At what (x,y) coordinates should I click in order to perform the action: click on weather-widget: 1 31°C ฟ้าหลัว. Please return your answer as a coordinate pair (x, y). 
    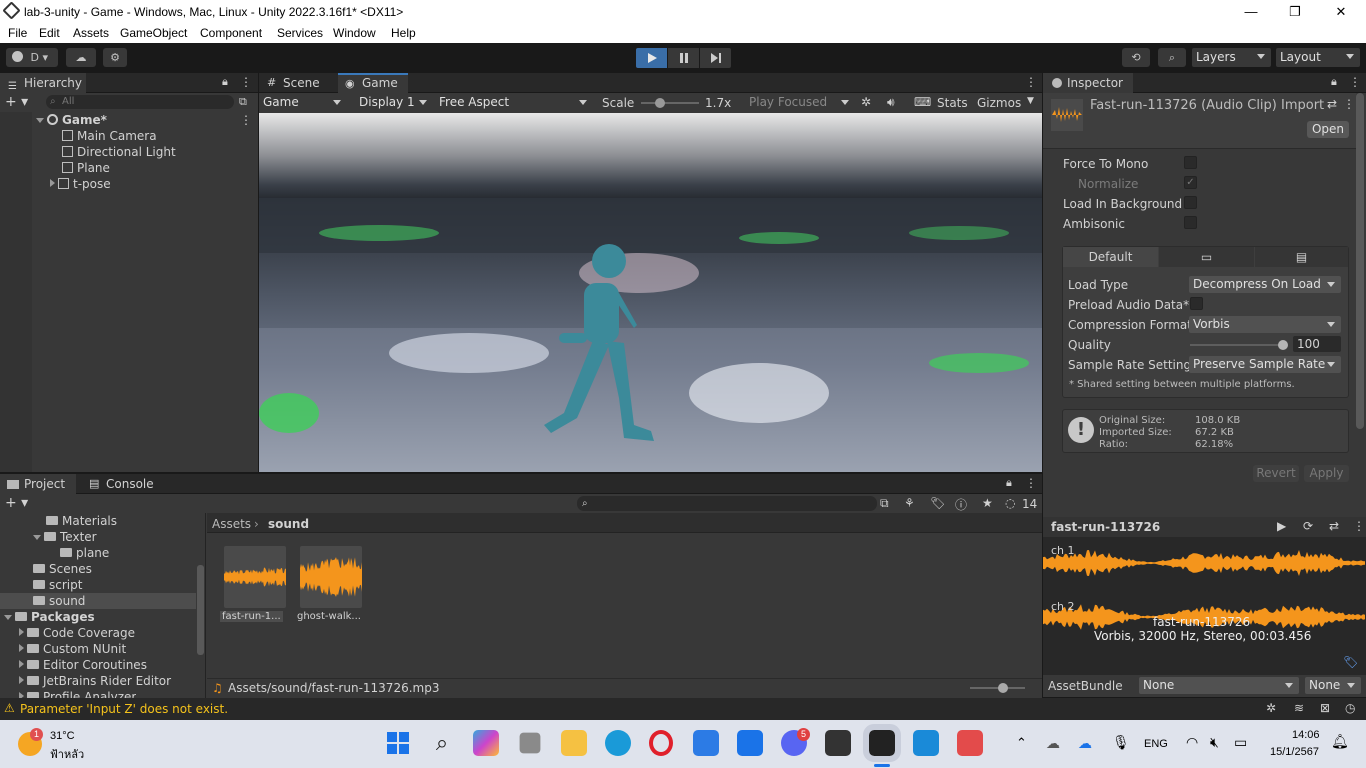
    Looking at the image, I should click on (56, 744).